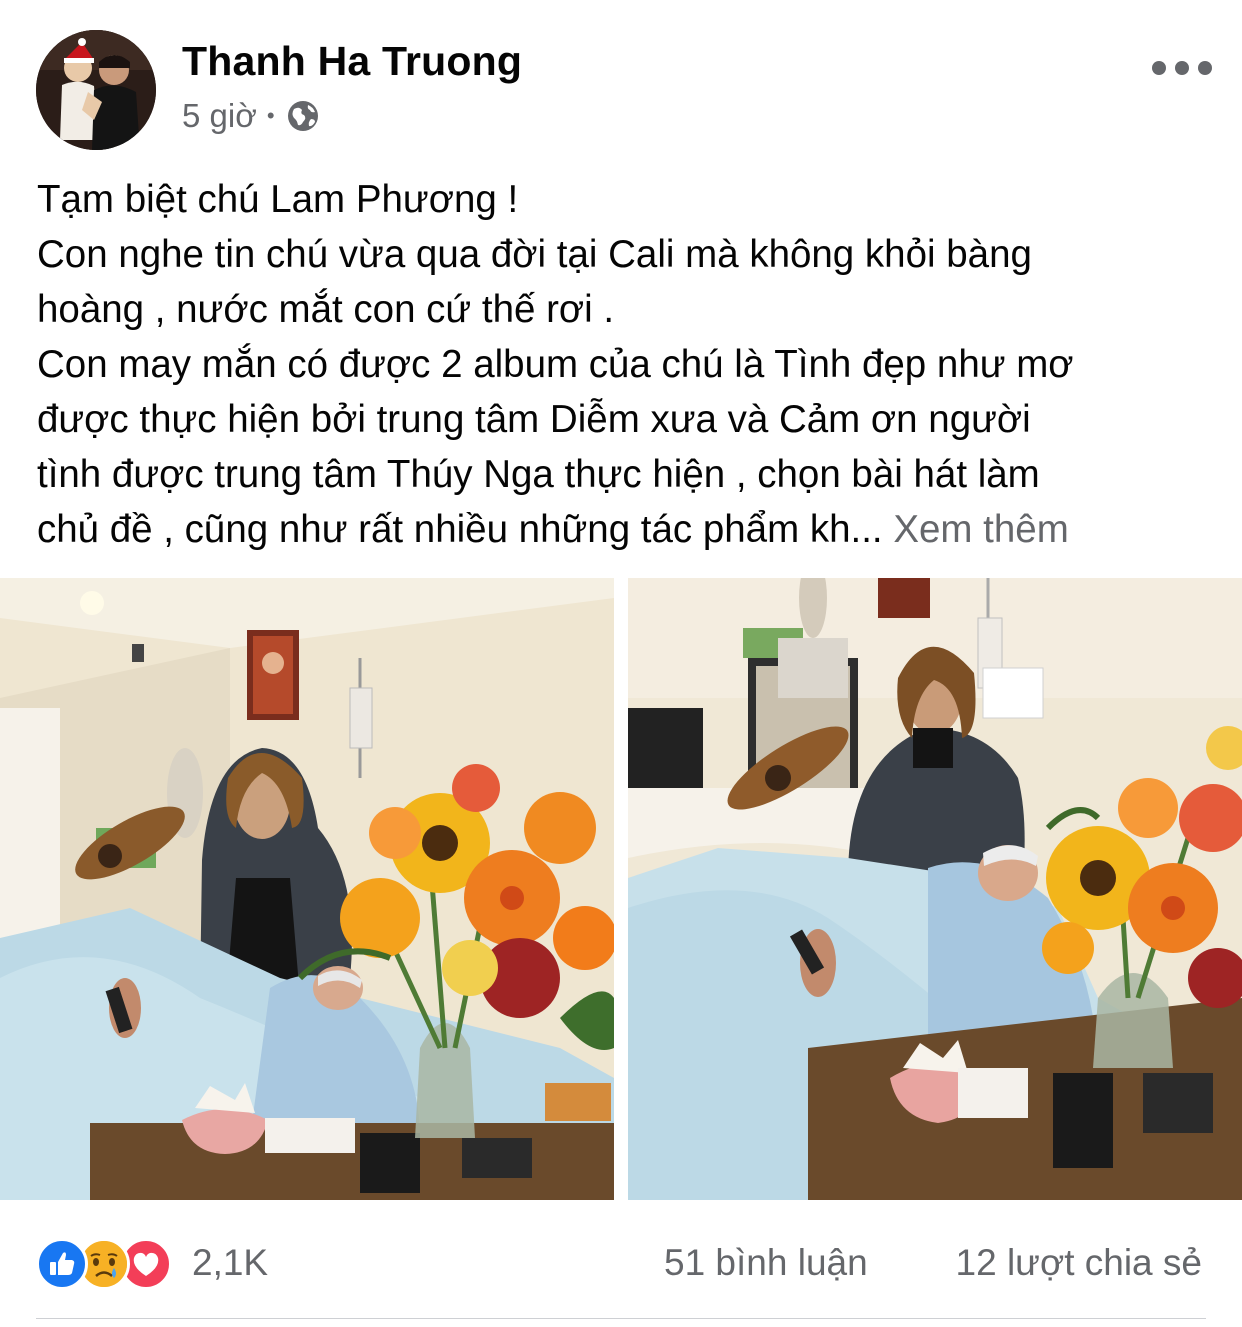 Image resolution: width=1242 pixels, height=1327 pixels. What do you see at coordinates (621, 1260) in the screenshot?
I see `reactions-bar: 2,1K 51 bình luận 12 lượt chia sẻ` at bounding box center [621, 1260].